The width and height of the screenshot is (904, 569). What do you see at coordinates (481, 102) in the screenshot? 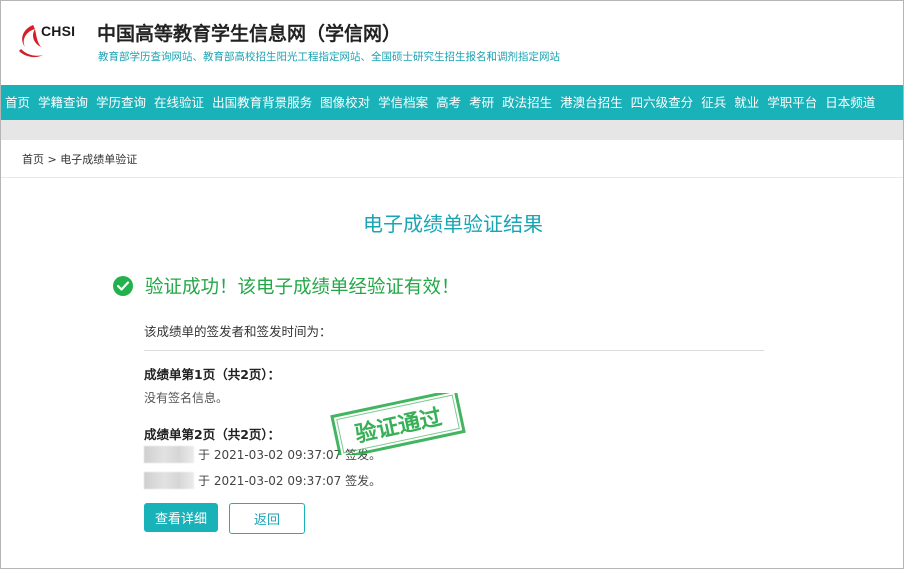
I see `nav-item-kaoyan: 考研` at bounding box center [481, 102].